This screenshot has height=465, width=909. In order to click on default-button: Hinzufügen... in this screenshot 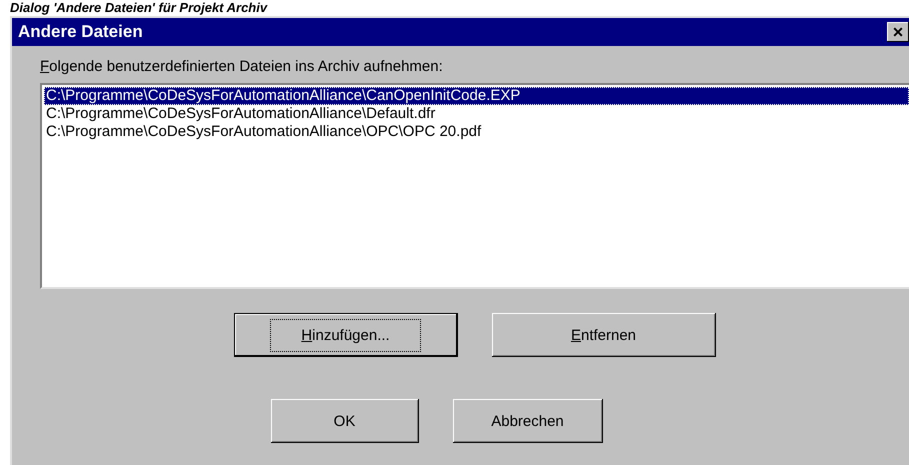, I will do `click(346, 335)`.